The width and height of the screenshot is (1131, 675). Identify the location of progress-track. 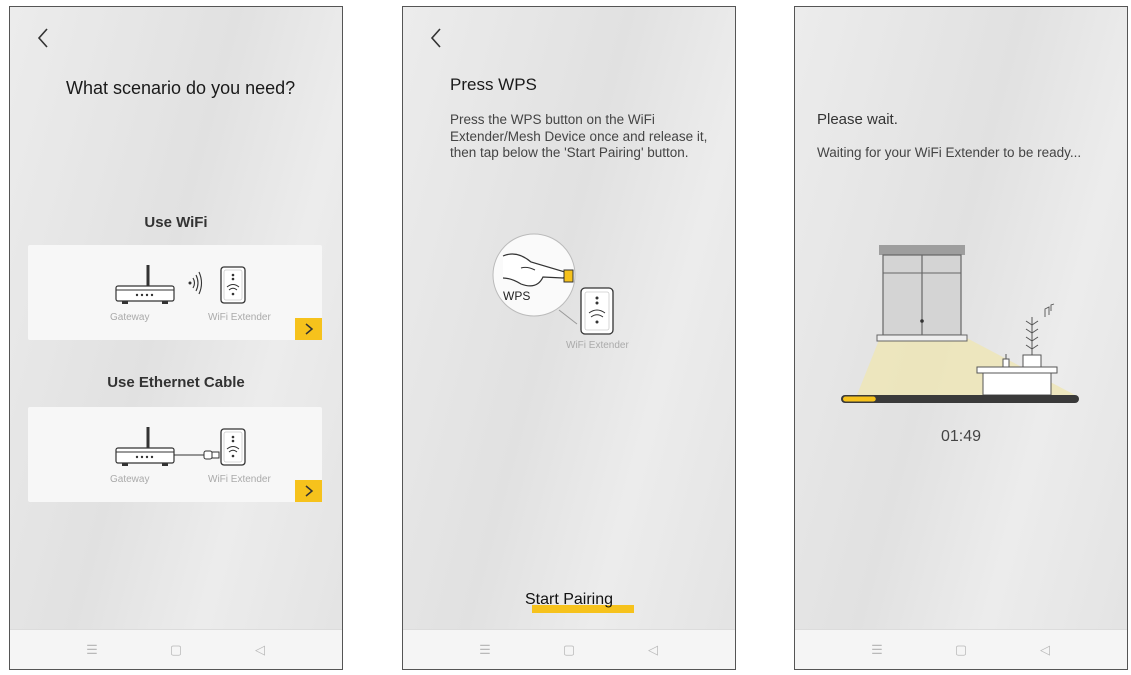
(960, 399).